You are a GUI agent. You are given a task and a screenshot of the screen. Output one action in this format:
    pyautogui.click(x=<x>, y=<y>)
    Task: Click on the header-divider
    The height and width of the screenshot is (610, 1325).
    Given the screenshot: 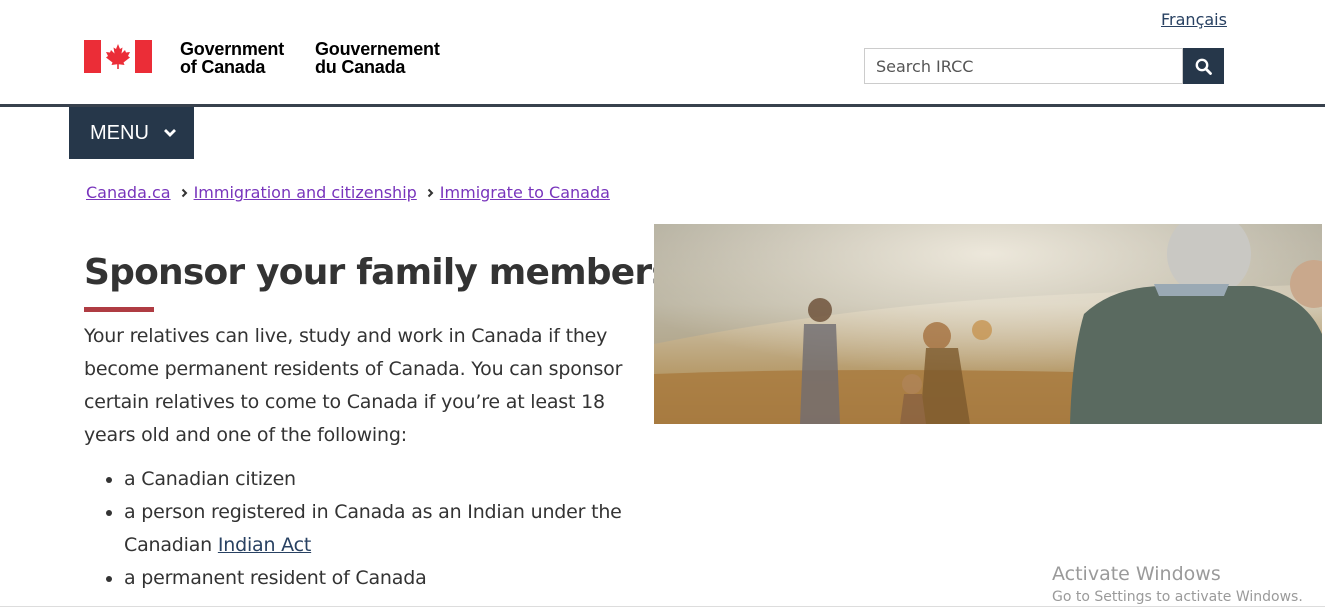 What is the action you would take?
    pyautogui.click(x=662, y=105)
    